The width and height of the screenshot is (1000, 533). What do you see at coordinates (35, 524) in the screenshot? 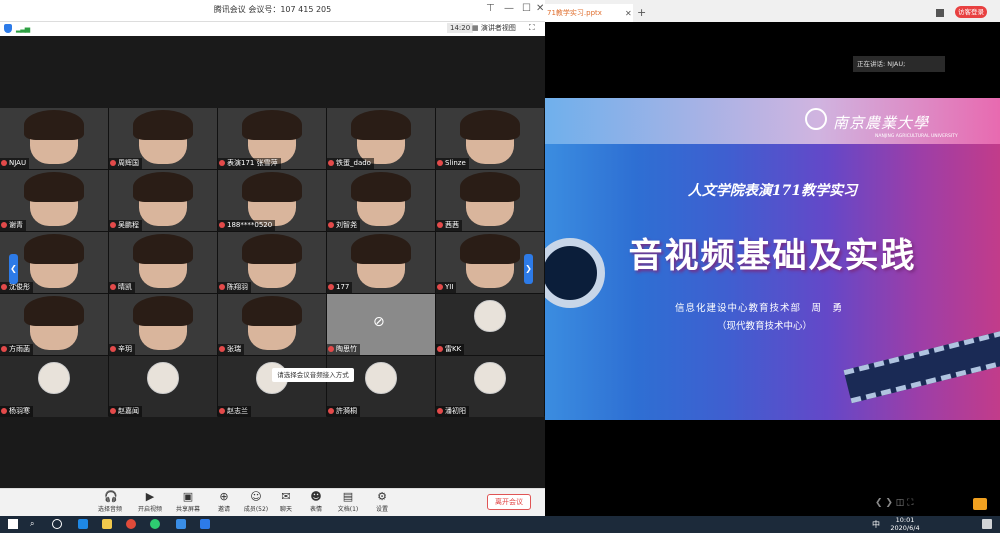
I see `search-icon: ⌕` at bounding box center [35, 524].